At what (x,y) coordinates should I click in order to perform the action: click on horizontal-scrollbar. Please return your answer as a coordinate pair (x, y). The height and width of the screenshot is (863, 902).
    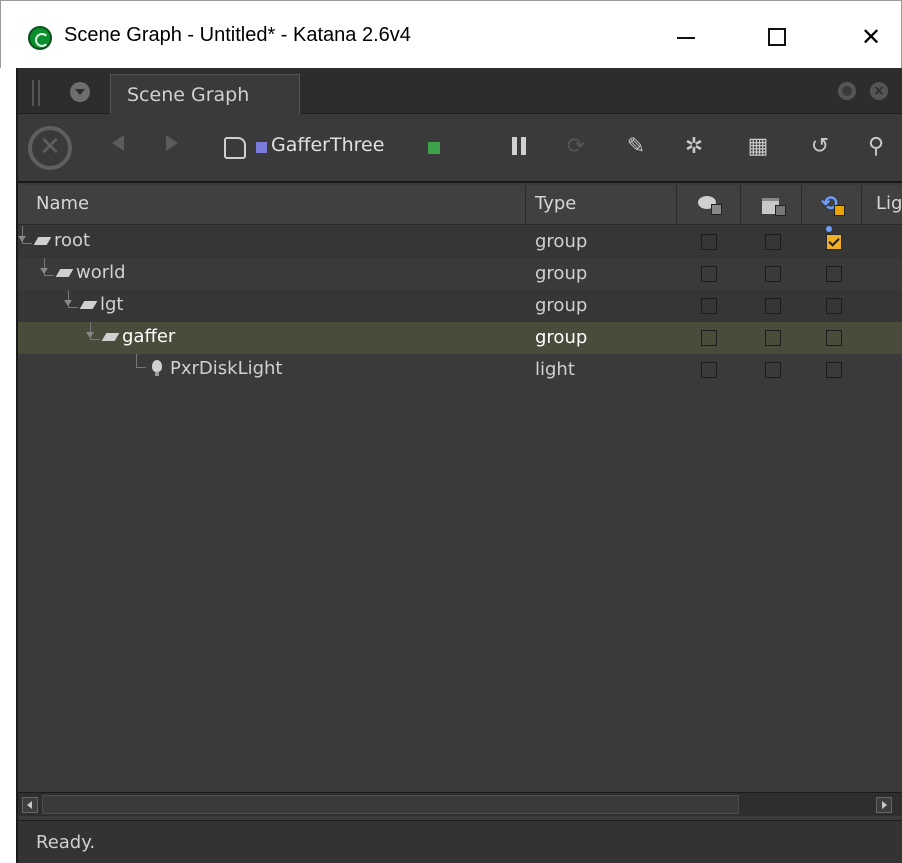
    Looking at the image, I should click on (460, 804).